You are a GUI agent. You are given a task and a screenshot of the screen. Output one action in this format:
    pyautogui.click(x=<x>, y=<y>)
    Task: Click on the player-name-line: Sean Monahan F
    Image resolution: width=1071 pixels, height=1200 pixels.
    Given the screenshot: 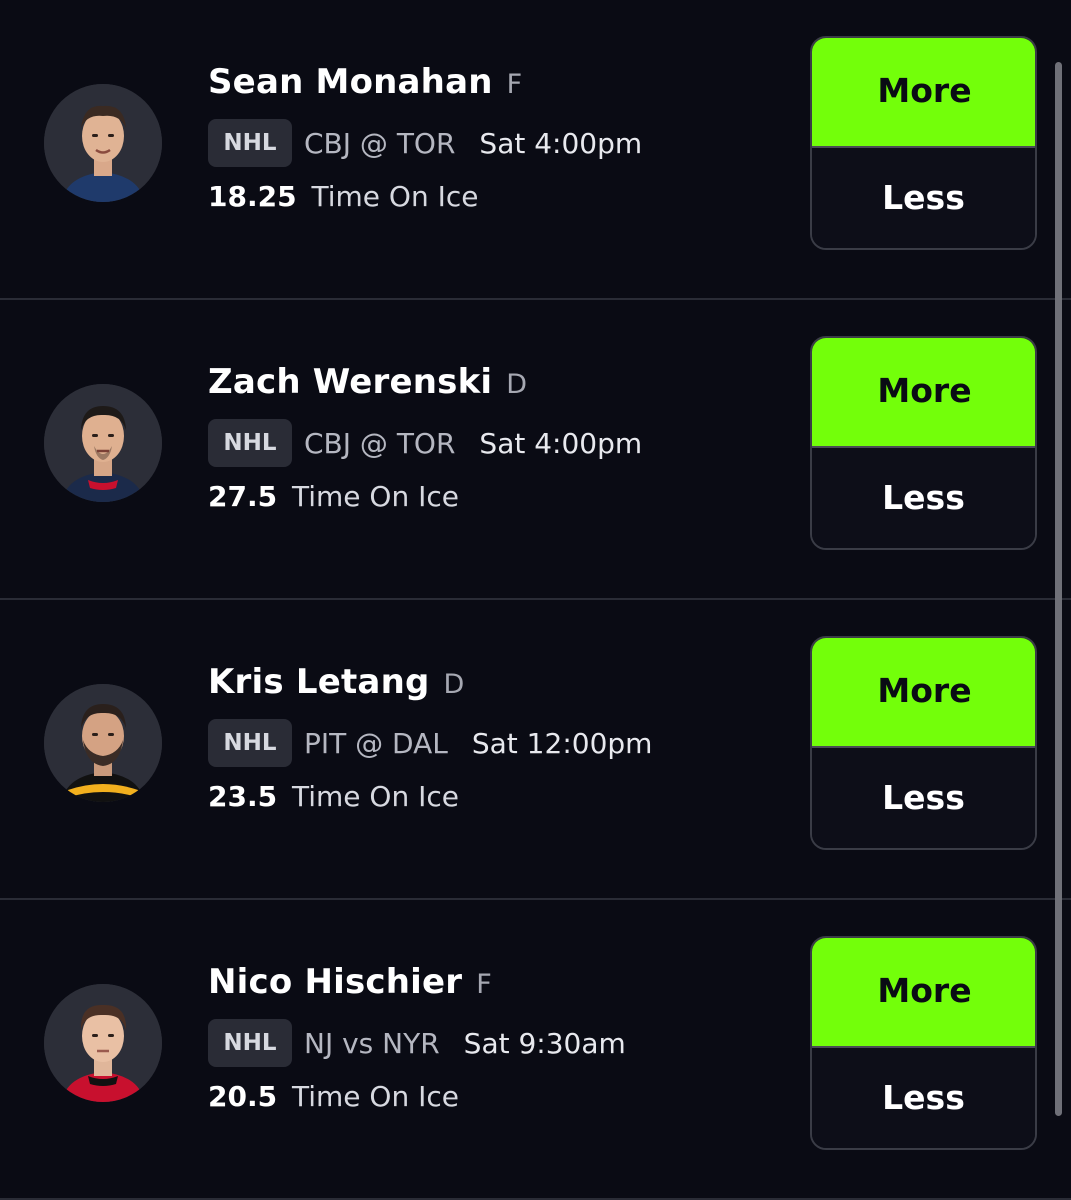 What is the action you would take?
    pyautogui.click(x=365, y=84)
    